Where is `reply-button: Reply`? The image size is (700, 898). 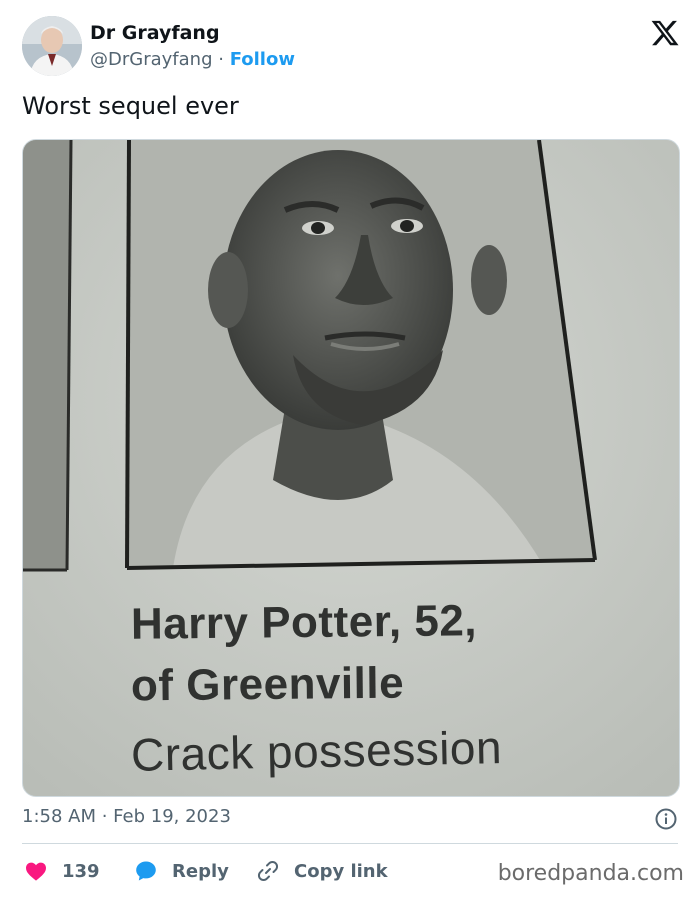
reply-button: Reply is located at coordinates (181, 871).